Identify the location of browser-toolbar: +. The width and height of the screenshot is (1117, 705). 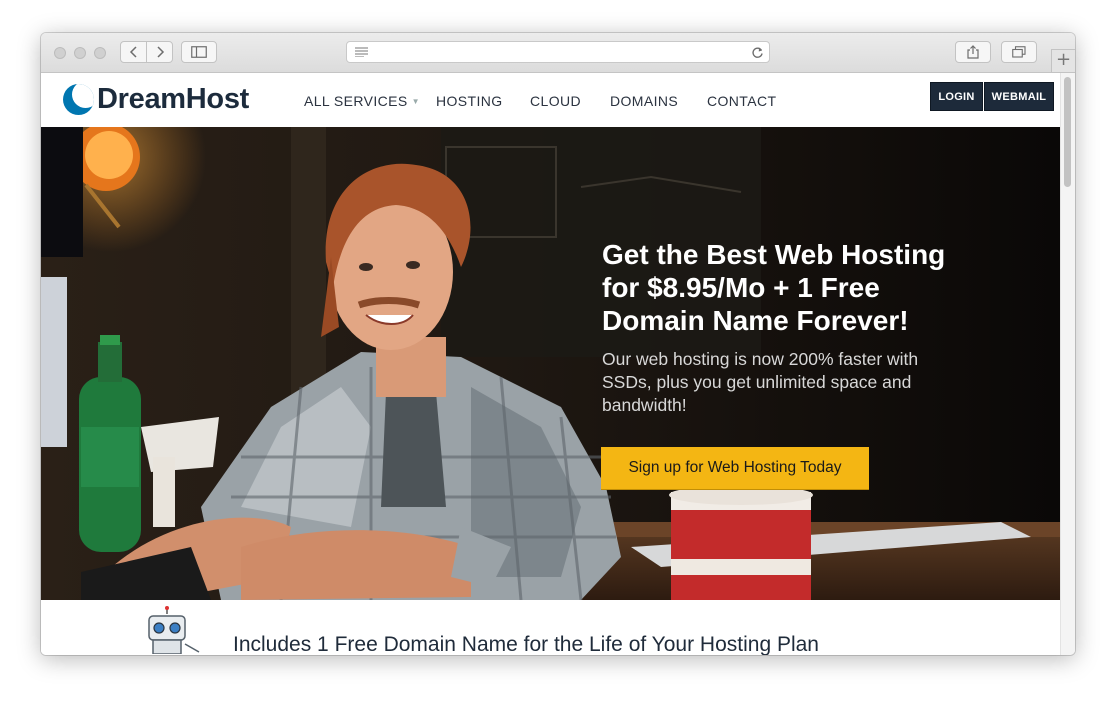
(558, 53).